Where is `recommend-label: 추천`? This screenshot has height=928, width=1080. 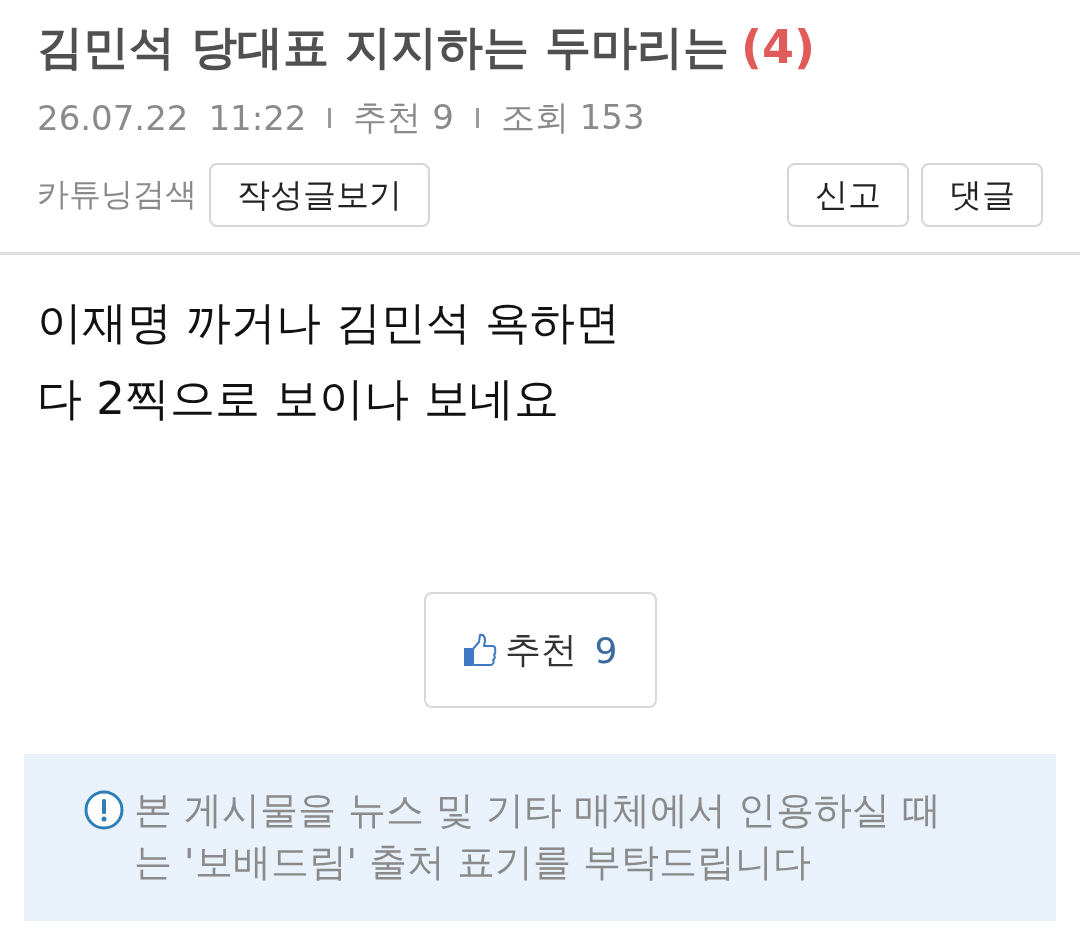 recommend-label: 추천 is located at coordinates (540, 649).